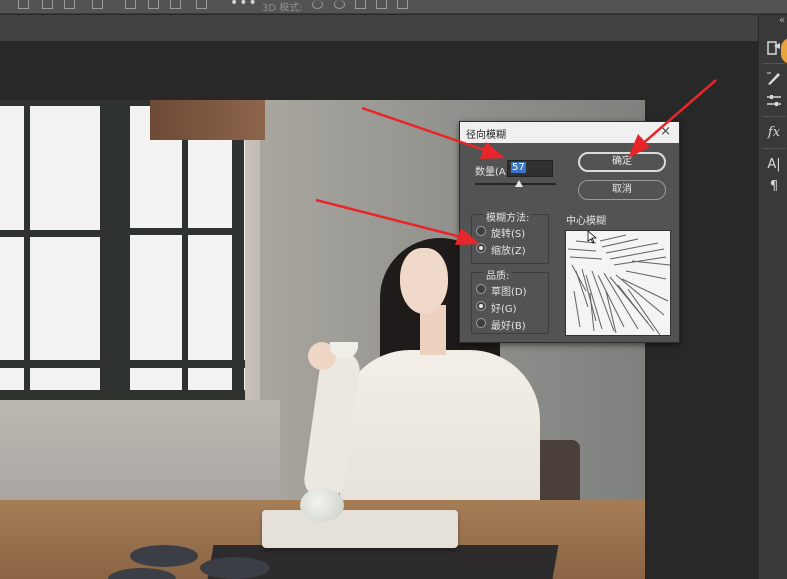 The width and height of the screenshot is (787, 579). I want to click on fx-icon: fx, so click(774, 133).